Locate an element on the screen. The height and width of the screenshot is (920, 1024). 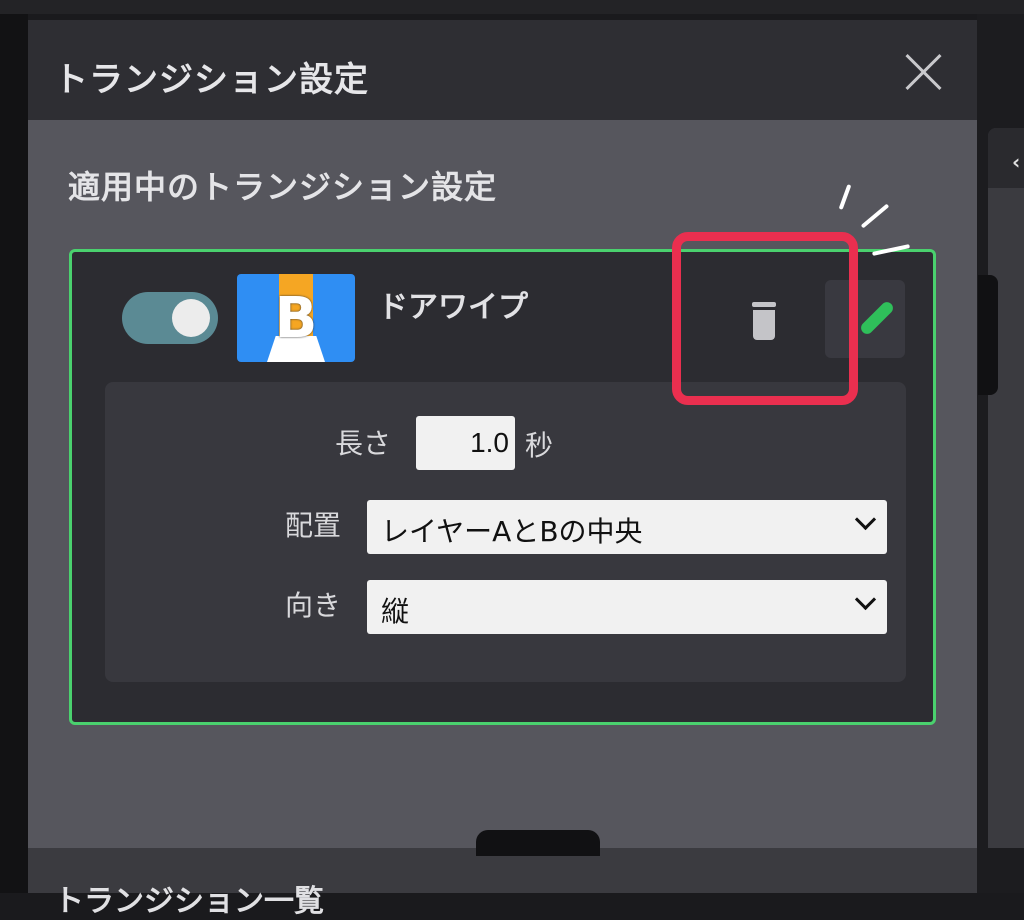
placement-value: レイヤーAとBの中央 is located at coordinates (512, 531).